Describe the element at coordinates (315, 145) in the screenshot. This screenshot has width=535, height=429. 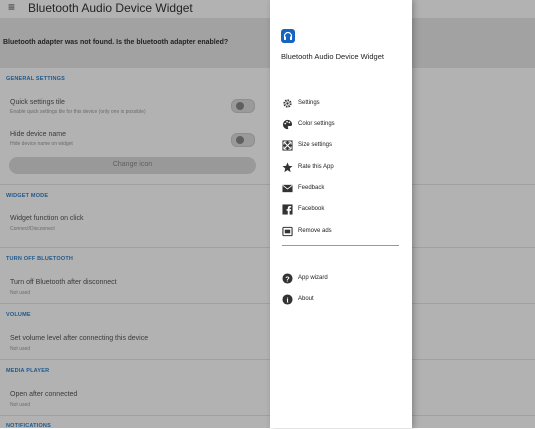
I see `drawer-item-label: Size settings` at that location.